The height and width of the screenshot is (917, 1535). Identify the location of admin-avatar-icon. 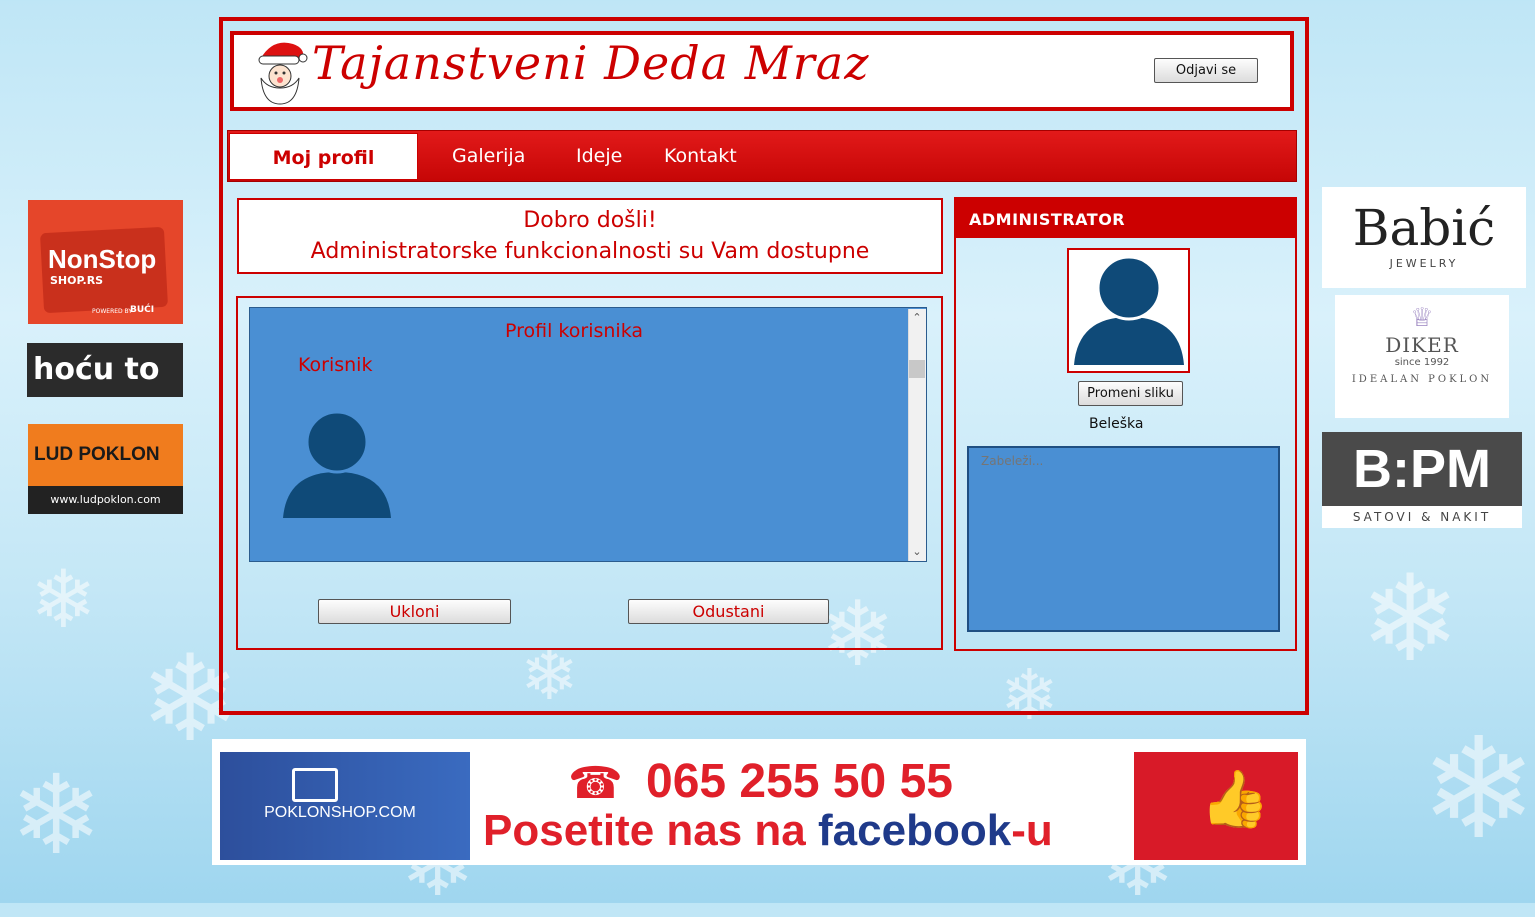
(1129, 310).